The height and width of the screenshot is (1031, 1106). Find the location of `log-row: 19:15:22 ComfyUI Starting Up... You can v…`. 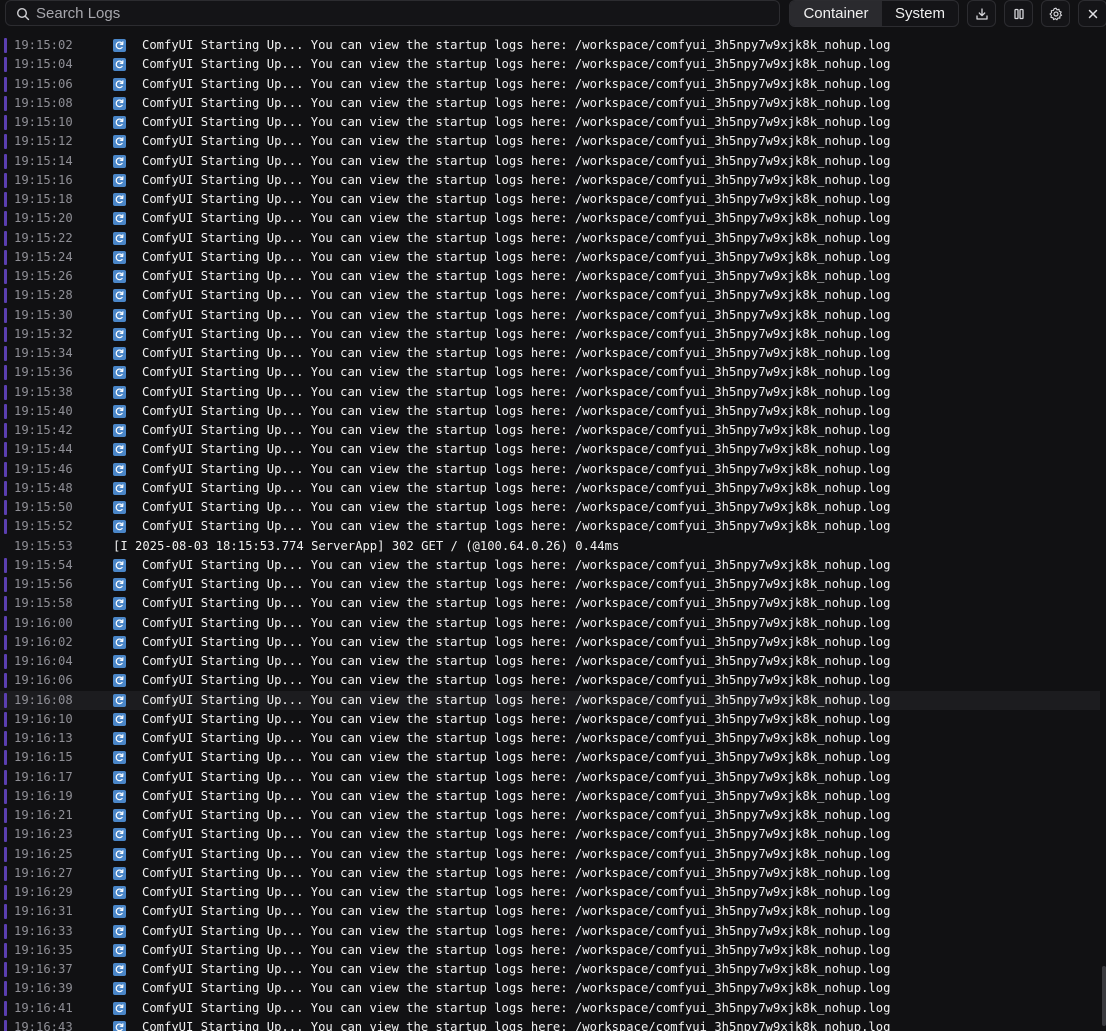

log-row: 19:15:22 ComfyUI Starting Up... You can v… is located at coordinates (550, 238).